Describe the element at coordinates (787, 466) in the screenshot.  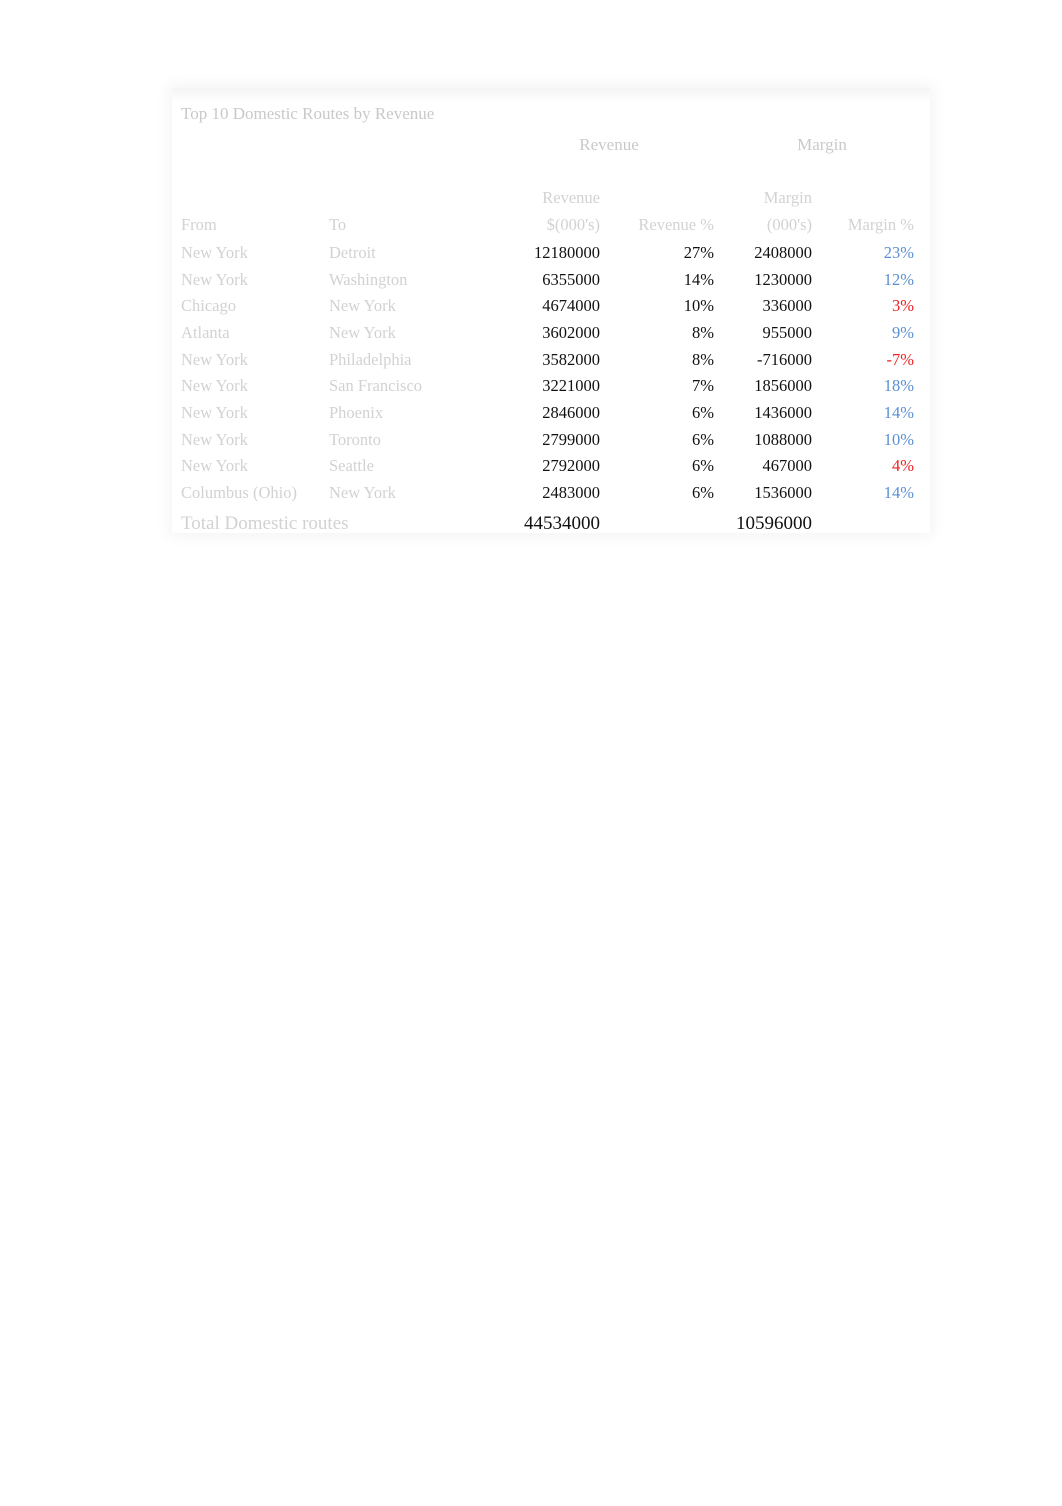
I see `cell-margin: 467000` at that location.